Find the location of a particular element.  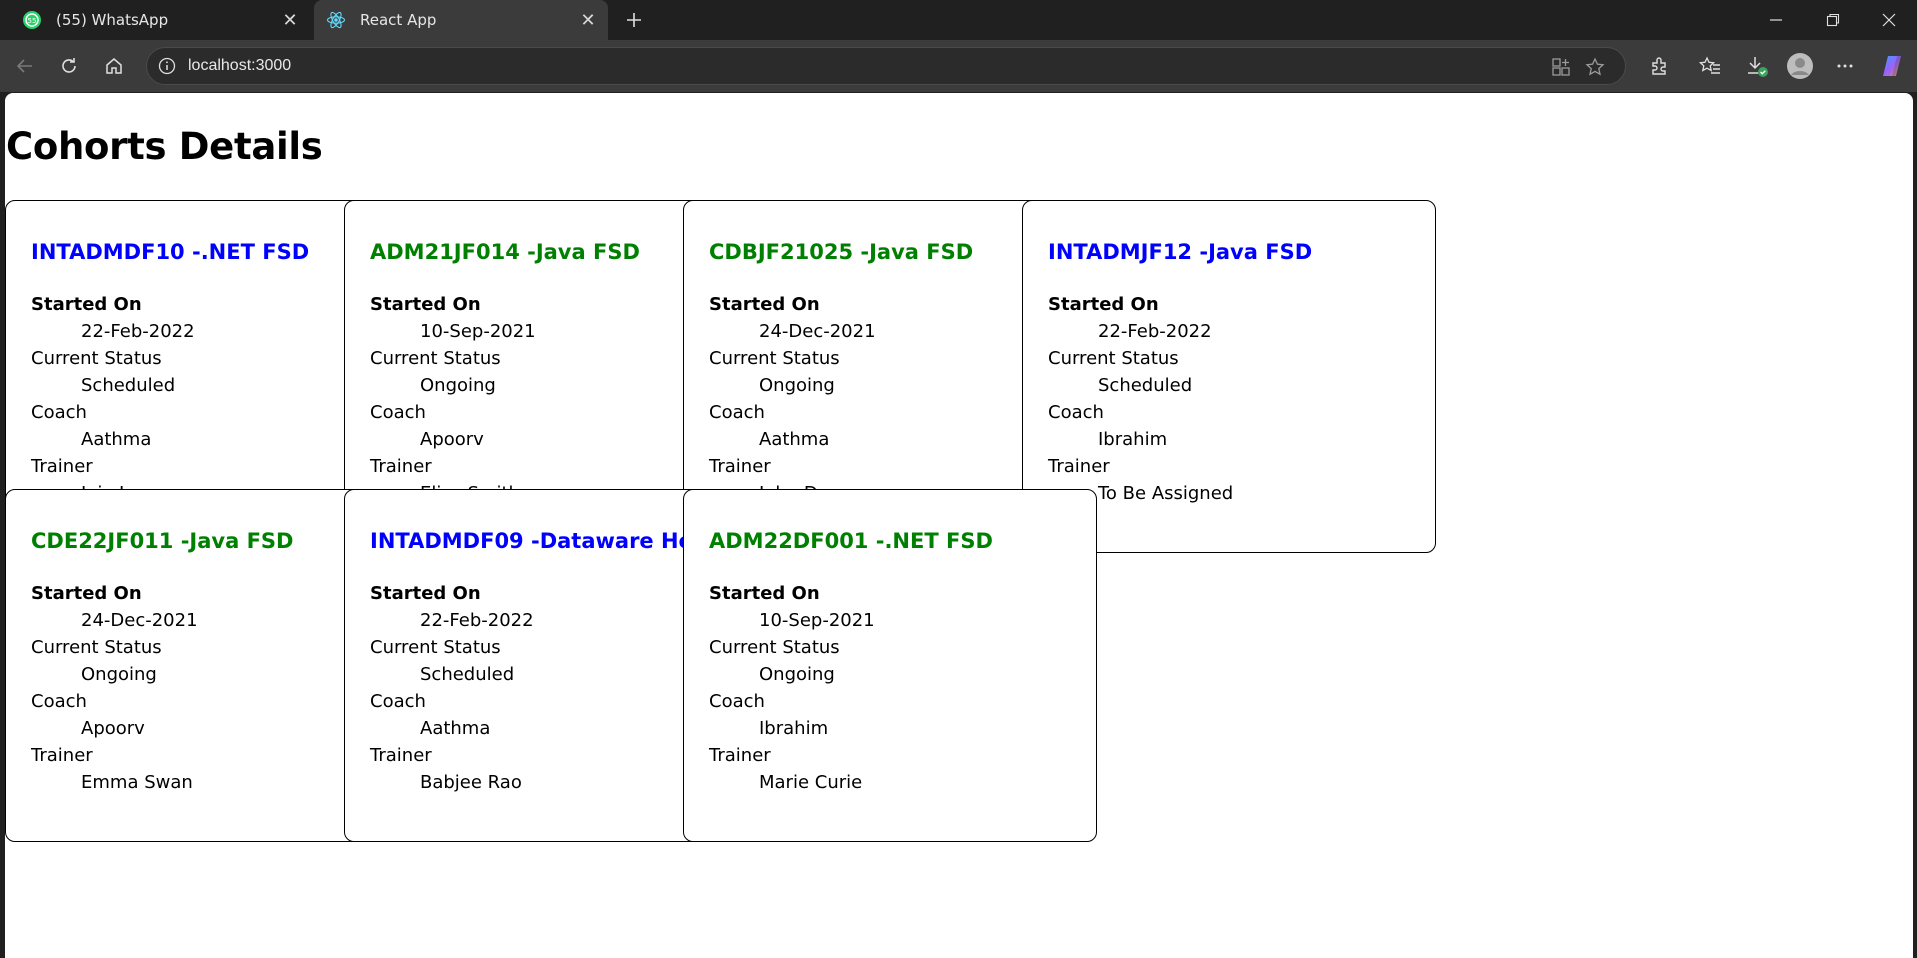

trainer-value: Babjee Rao is located at coordinates (471, 782).